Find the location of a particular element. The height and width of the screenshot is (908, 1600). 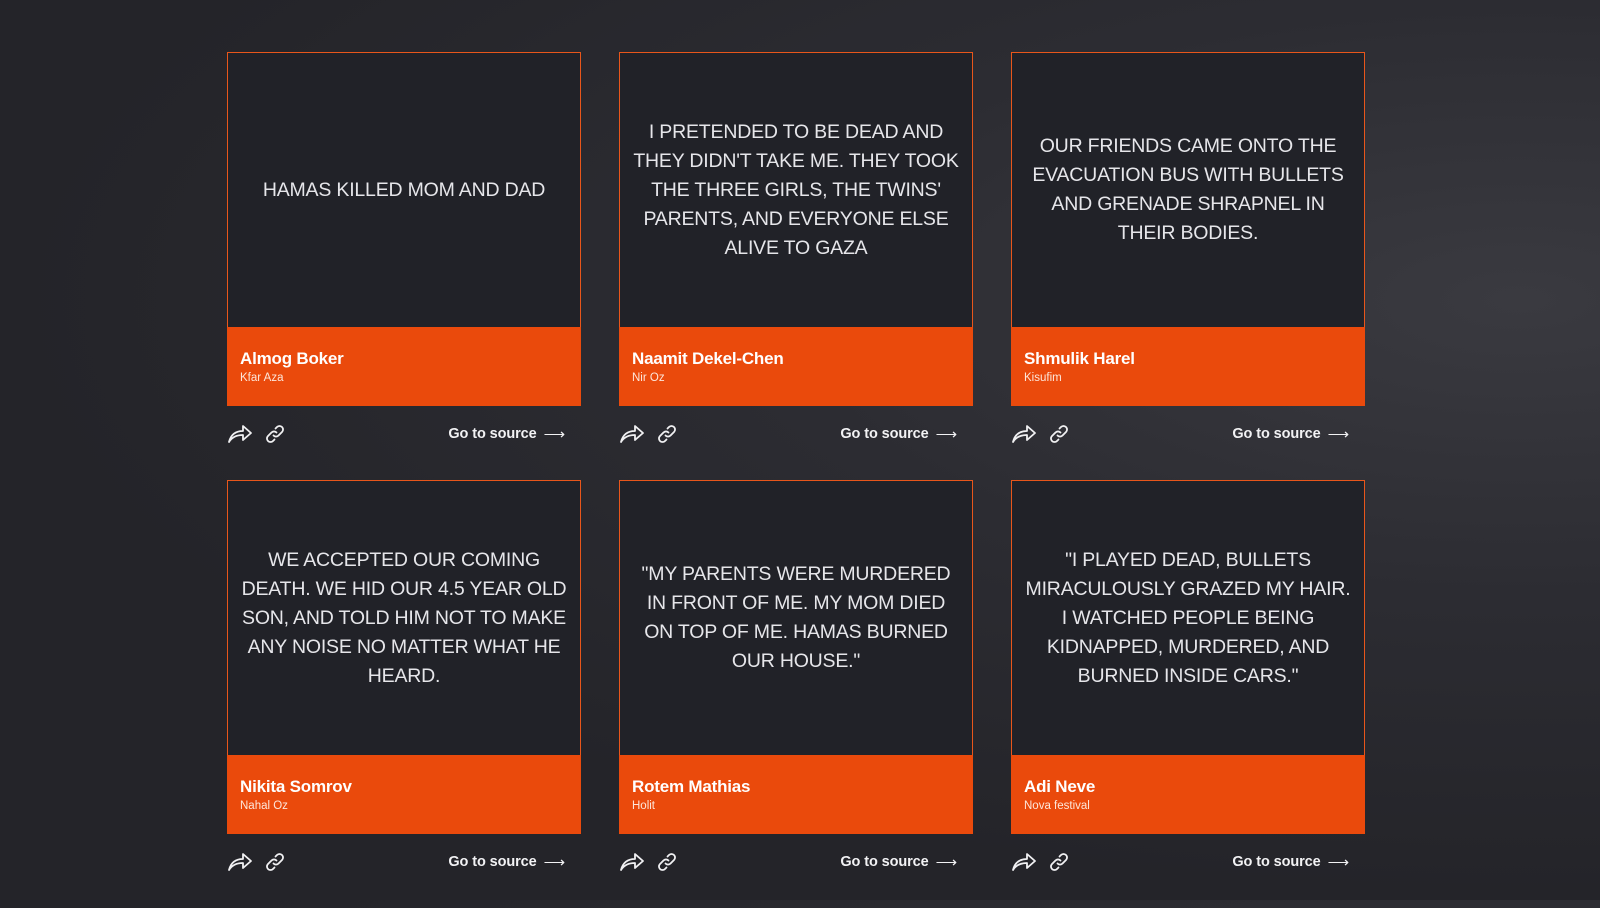

testimonial-footer: Nikita Somrov Nahal Oz is located at coordinates (404, 794).